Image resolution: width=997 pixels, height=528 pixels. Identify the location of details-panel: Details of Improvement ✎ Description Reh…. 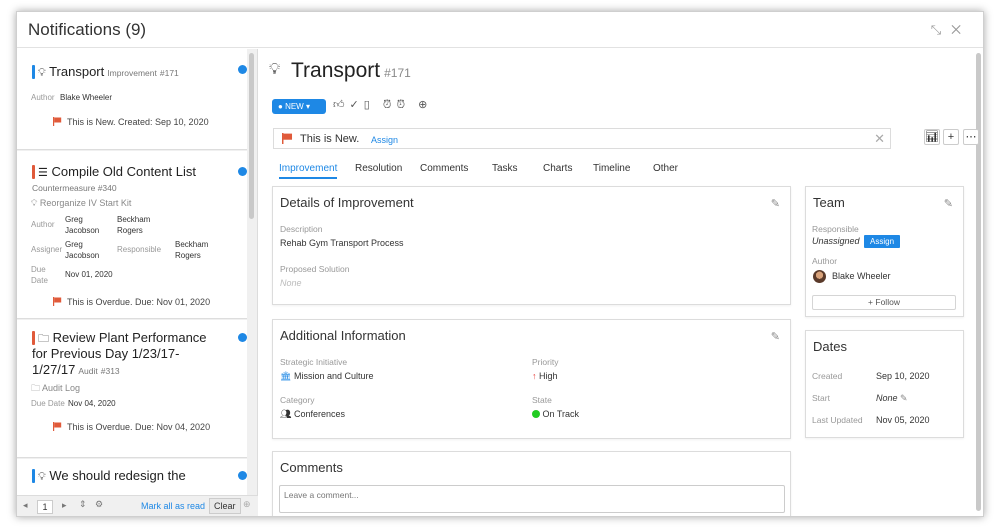
(531, 245).